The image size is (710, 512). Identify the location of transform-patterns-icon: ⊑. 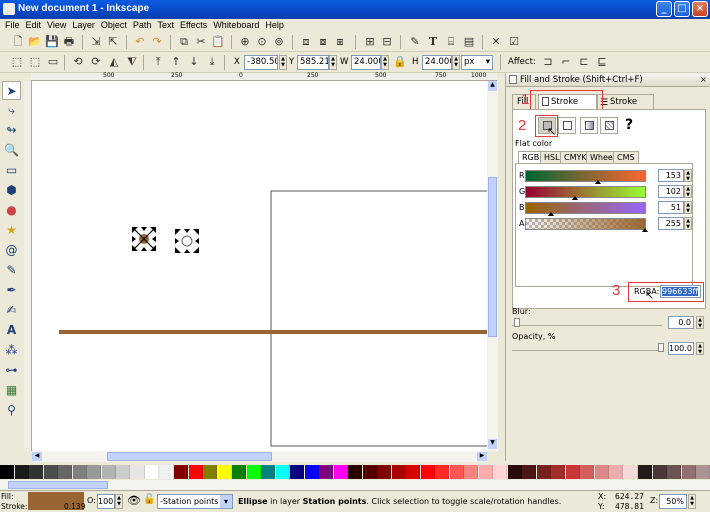
(602, 62).